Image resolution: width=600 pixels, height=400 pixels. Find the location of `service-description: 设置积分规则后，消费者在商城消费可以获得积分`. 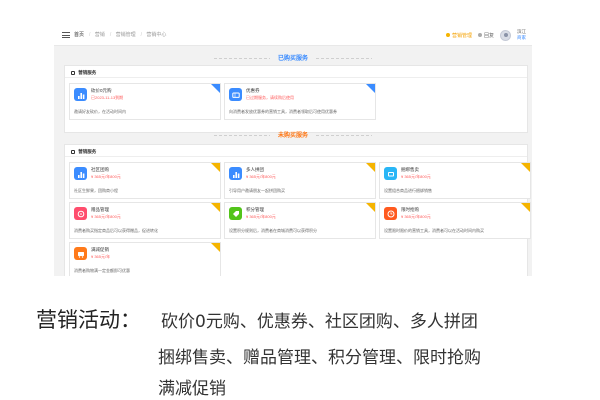

service-description: 设置积分规则后，消费者在商城消费可以获得积分 is located at coordinates (273, 230).